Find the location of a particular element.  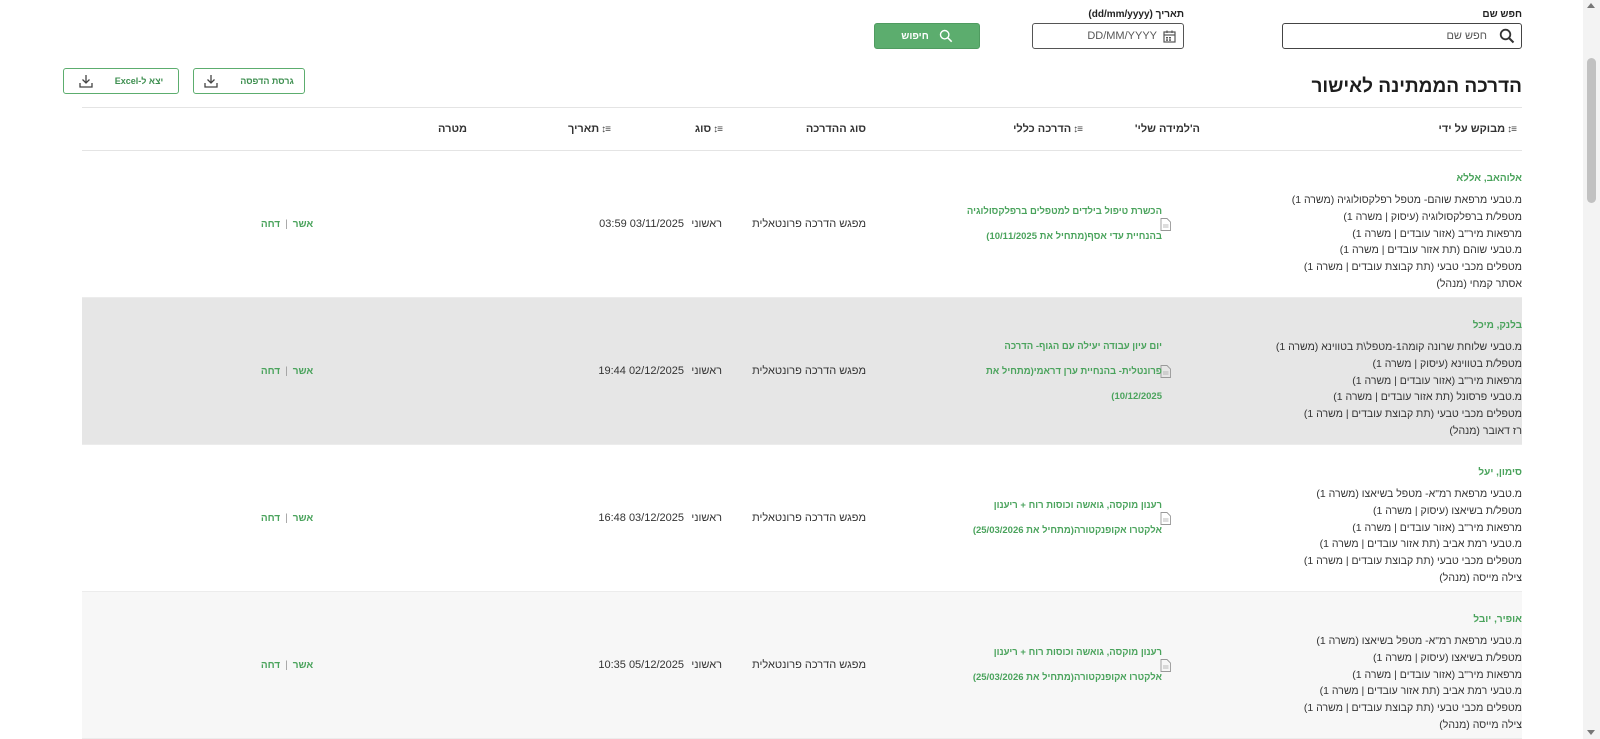

date-filter-field is located at coordinates (1108, 36).